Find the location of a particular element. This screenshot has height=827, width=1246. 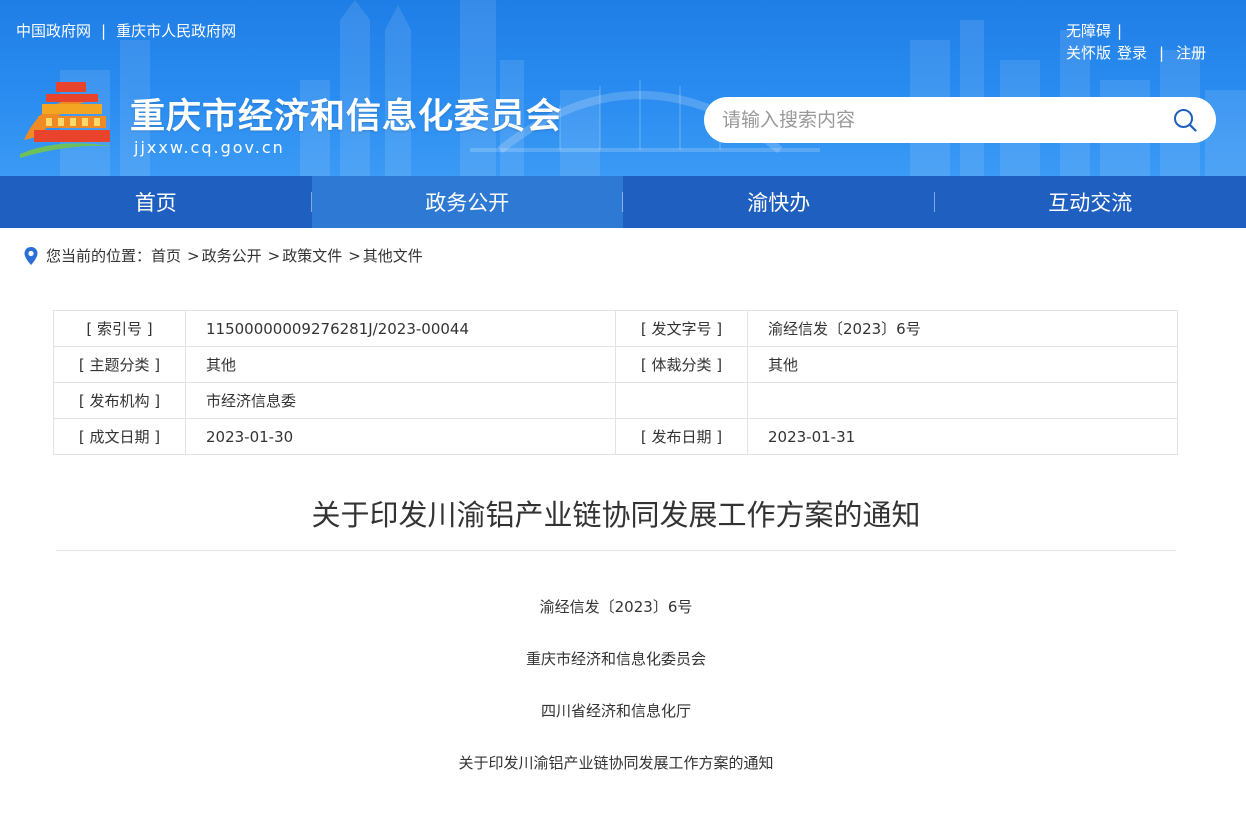

nav-item-home: 首页 is located at coordinates (156, 202).